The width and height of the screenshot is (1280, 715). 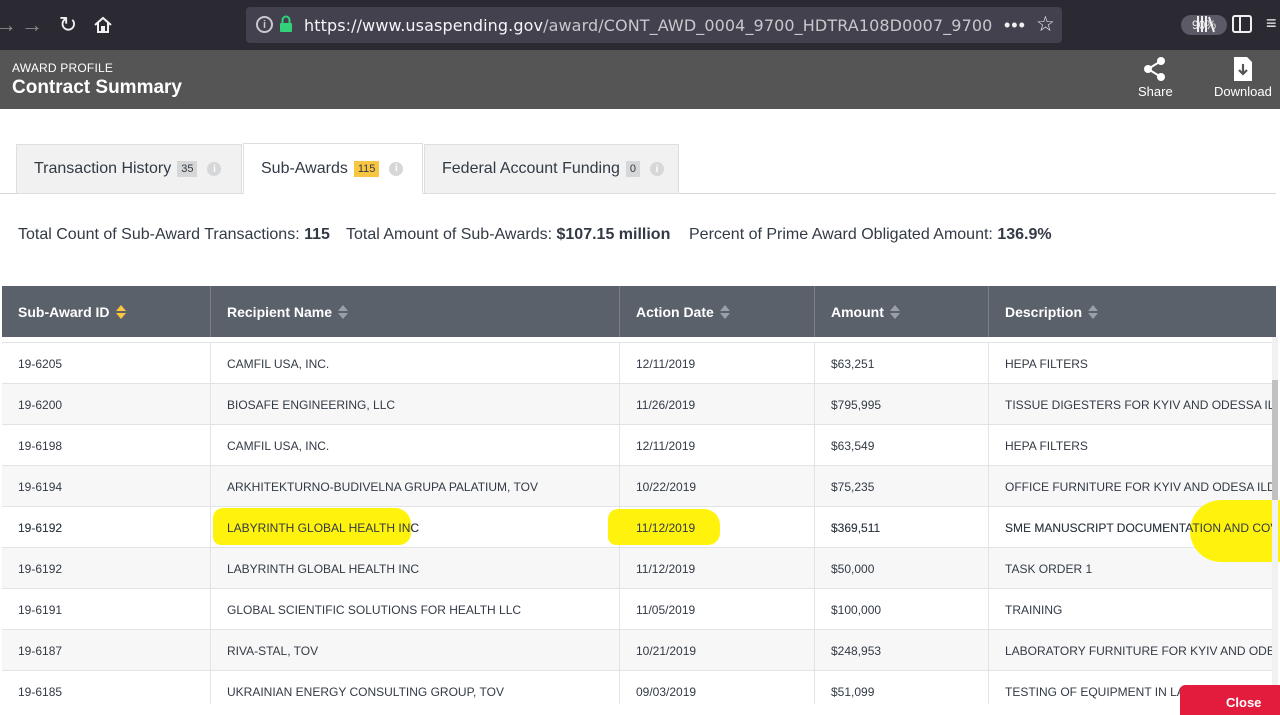 I want to click on close-button: Close, so click(x=1230, y=700).